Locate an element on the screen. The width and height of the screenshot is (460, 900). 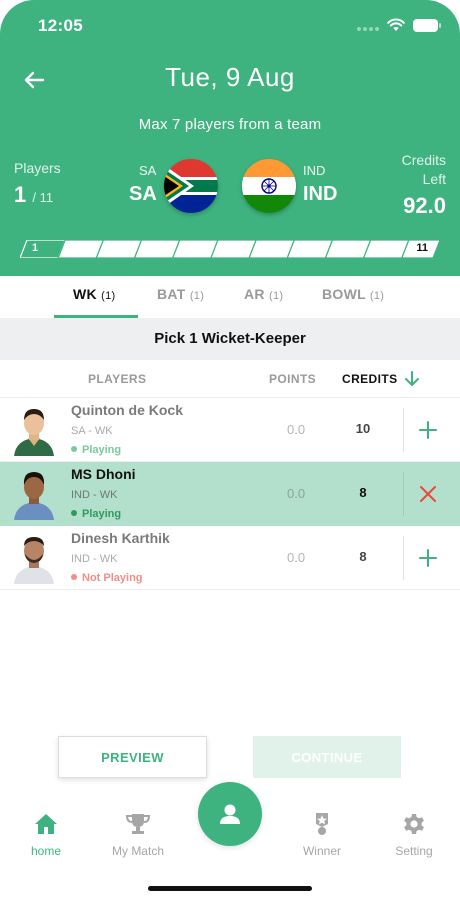
column-credits: CREDITS is located at coordinates (369, 379).